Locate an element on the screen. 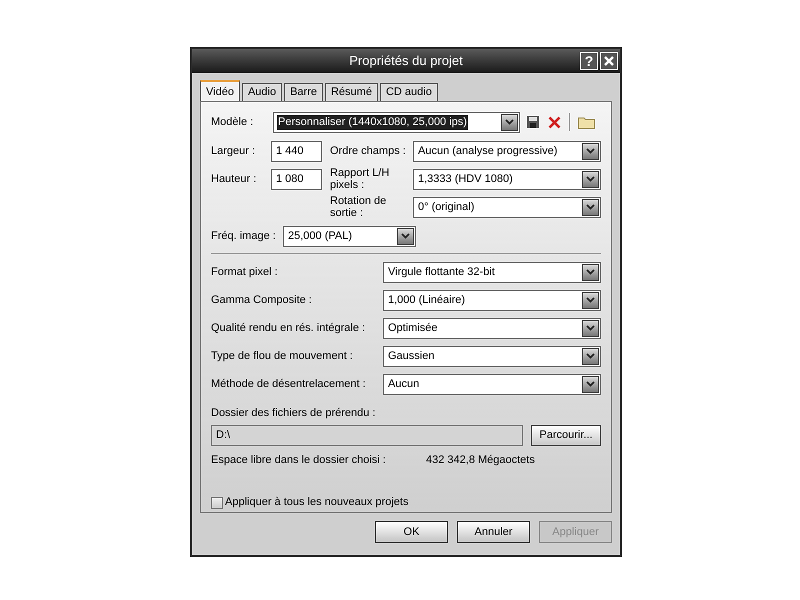  dropdown: Gaussien is located at coordinates (492, 356).